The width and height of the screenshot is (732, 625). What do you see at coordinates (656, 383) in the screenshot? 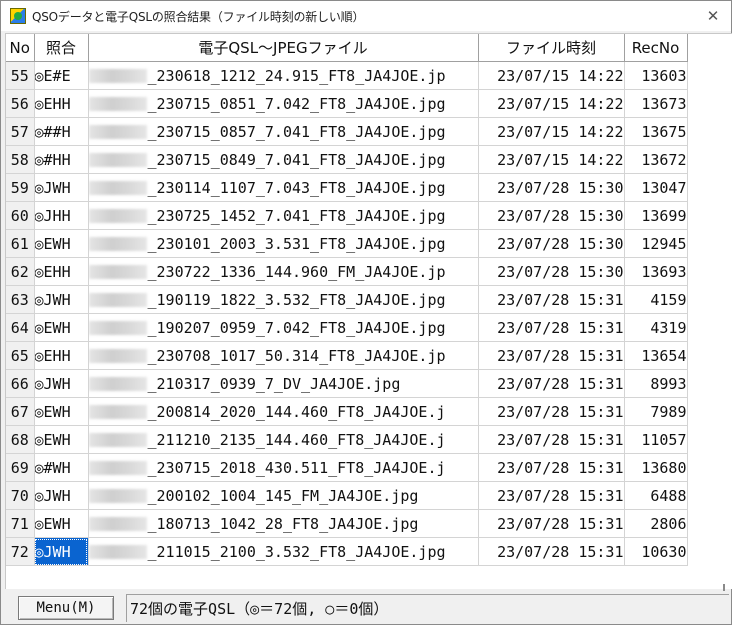
I see `recno-cell: 8993` at bounding box center [656, 383].